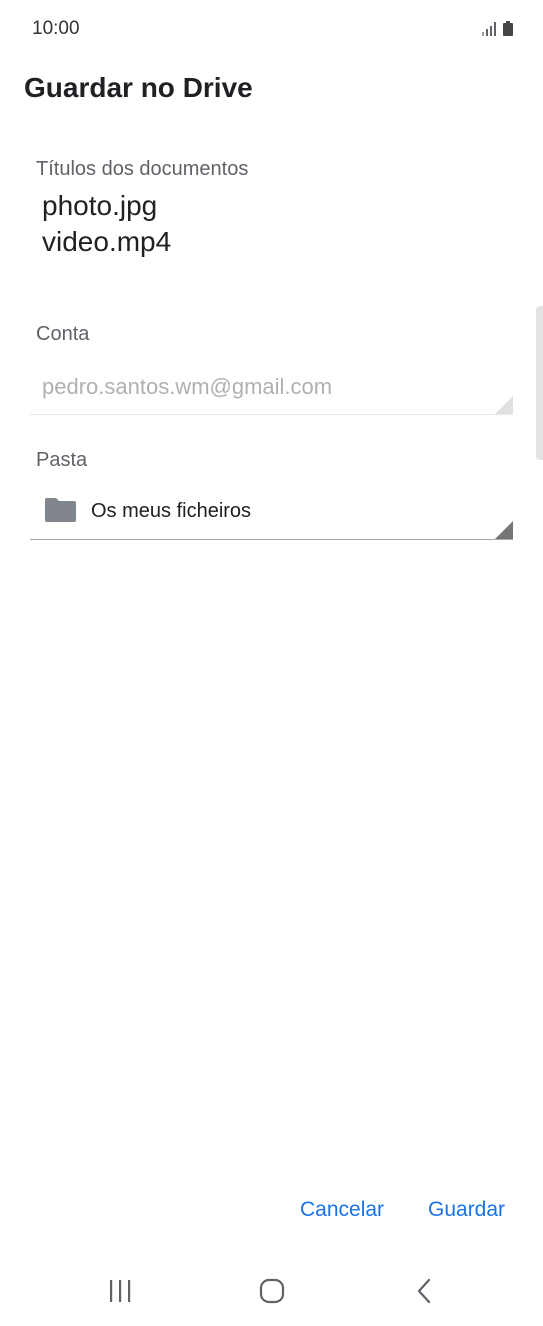 This screenshot has width=543, height=1326. Describe the element at coordinates (63, 334) in the screenshot. I see `account-label: Conta` at that location.